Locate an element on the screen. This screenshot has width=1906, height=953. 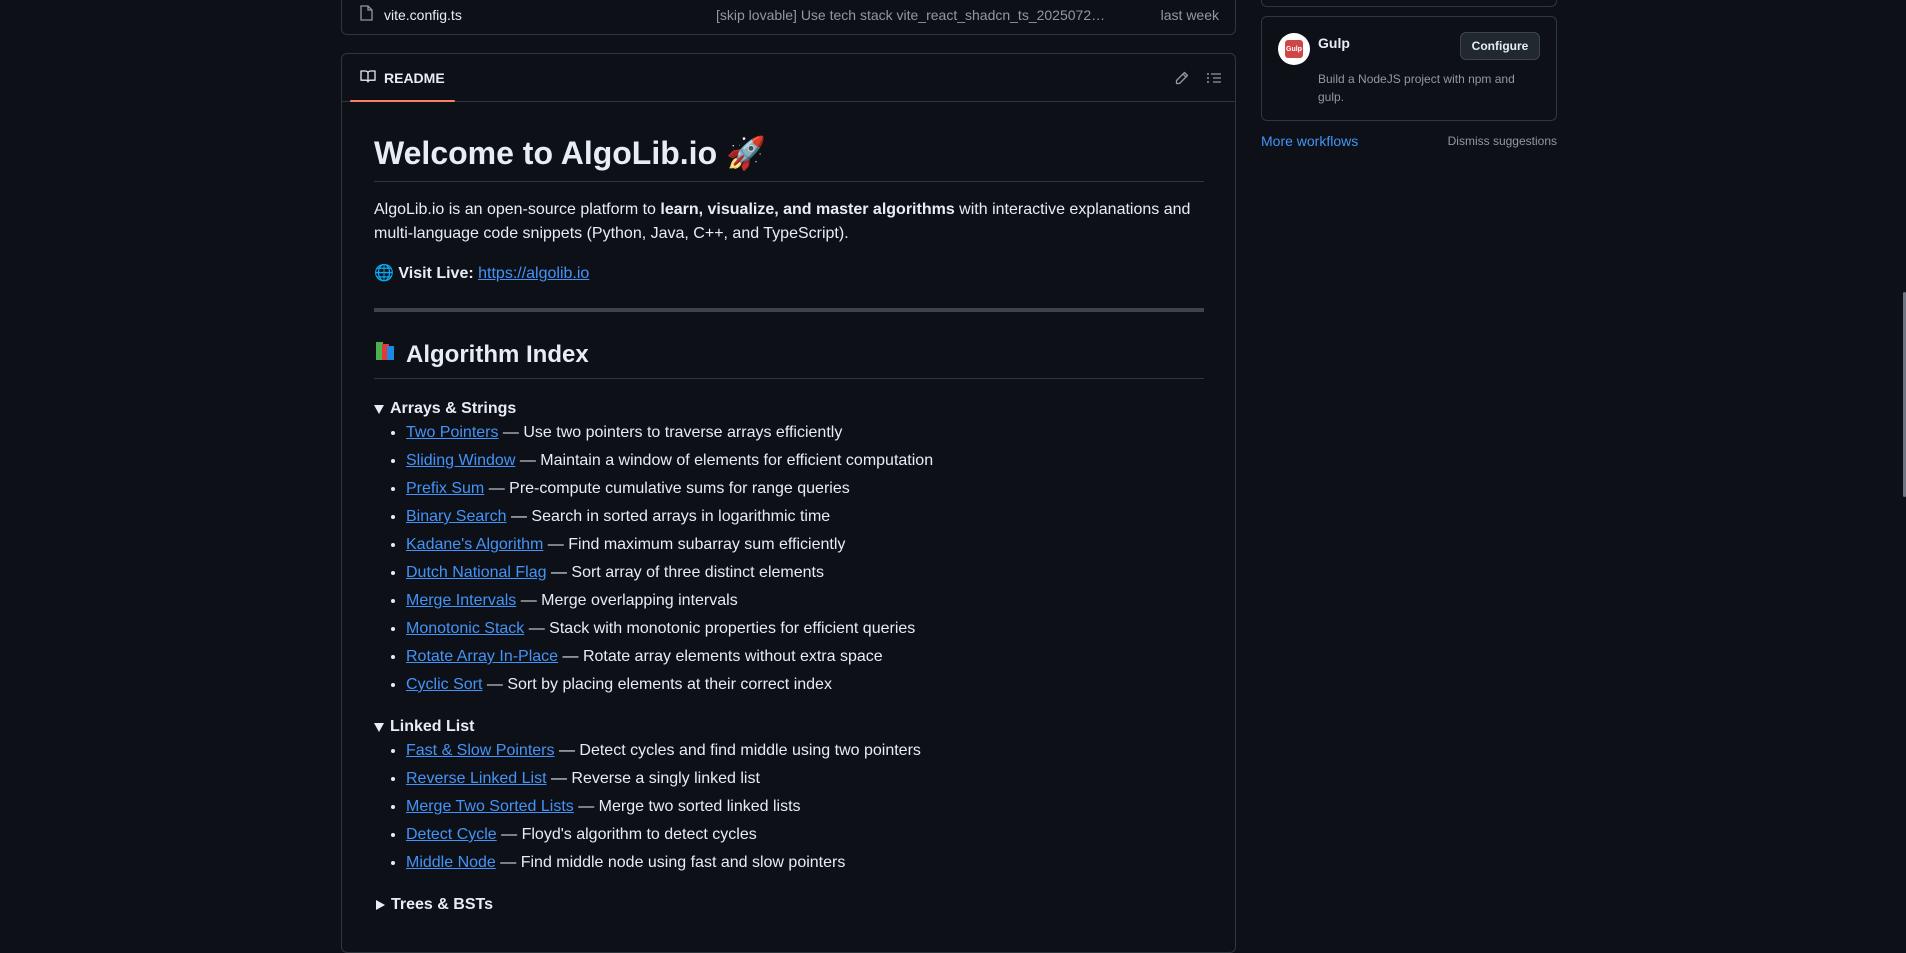
intro-bold: learn, visualize, and master algorithms is located at coordinates (807, 209).